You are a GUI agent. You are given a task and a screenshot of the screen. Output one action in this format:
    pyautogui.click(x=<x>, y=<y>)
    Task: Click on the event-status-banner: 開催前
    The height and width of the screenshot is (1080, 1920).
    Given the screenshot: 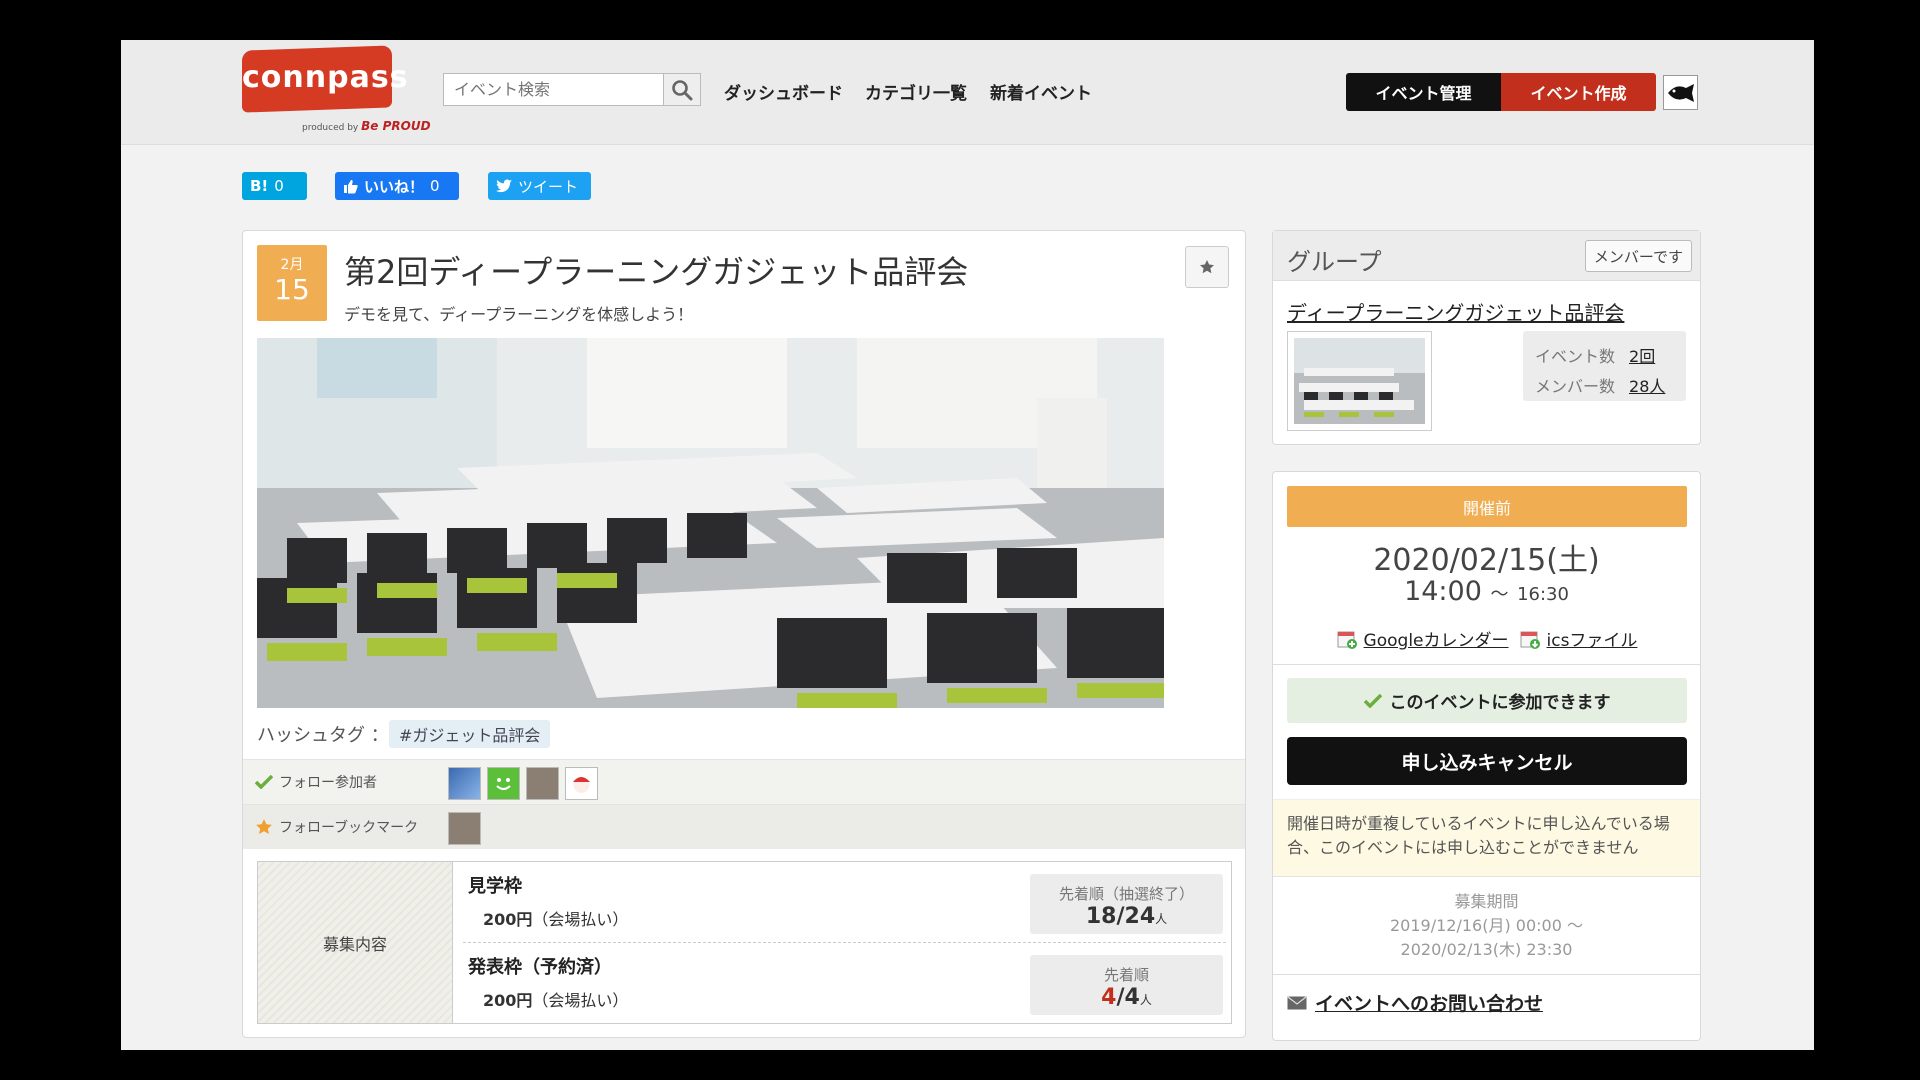 What is the action you would take?
    pyautogui.click(x=1487, y=506)
    